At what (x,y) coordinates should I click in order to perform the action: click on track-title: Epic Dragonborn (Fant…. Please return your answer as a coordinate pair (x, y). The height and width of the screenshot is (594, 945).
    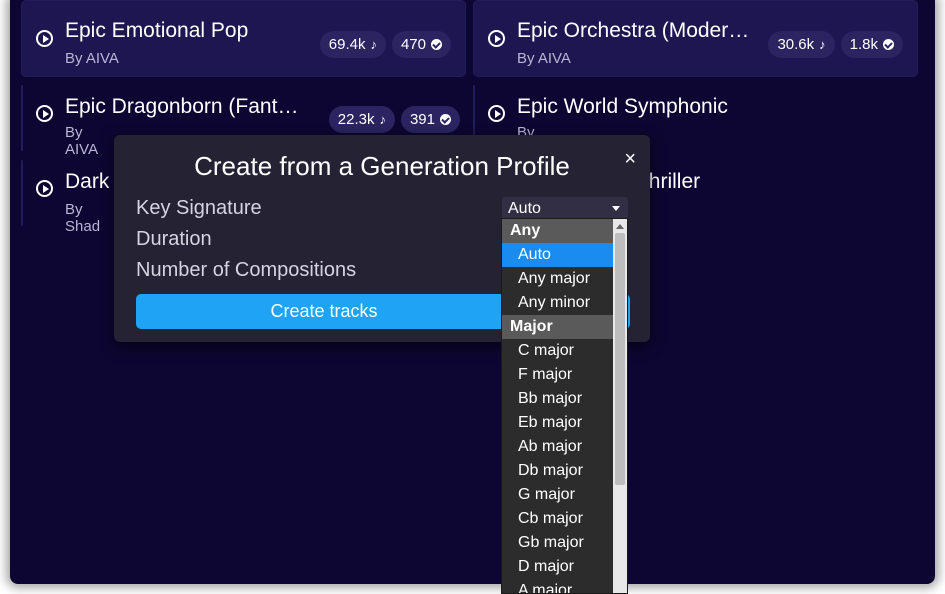
    Looking at the image, I should click on (182, 106).